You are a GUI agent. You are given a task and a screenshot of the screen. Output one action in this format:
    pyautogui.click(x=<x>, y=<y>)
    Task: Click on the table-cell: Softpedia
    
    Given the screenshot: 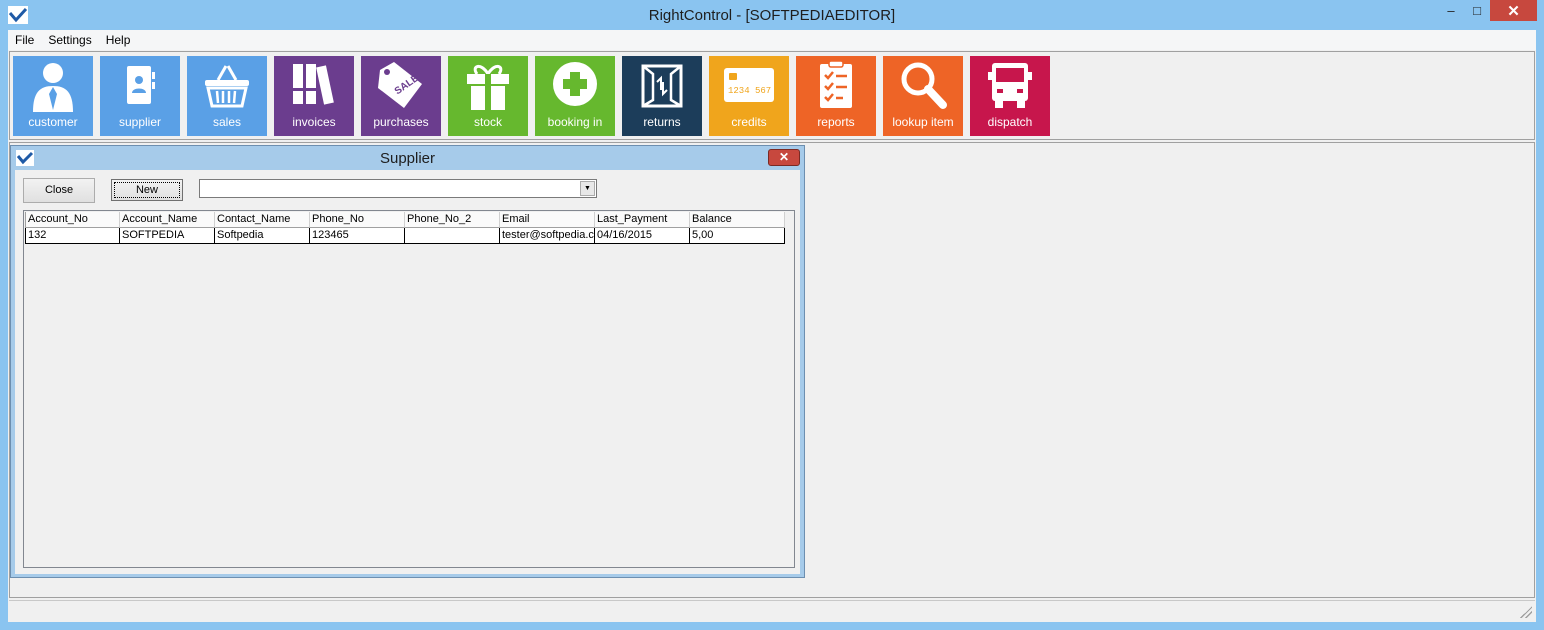 What is the action you would take?
    pyautogui.click(x=262, y=236)
    